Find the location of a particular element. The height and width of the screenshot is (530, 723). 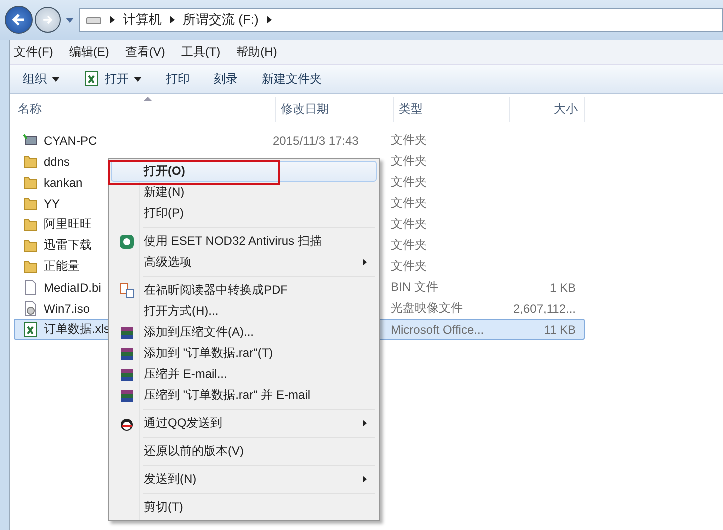

type-cell: BIN 文件 is located at coordinates (414, 287).